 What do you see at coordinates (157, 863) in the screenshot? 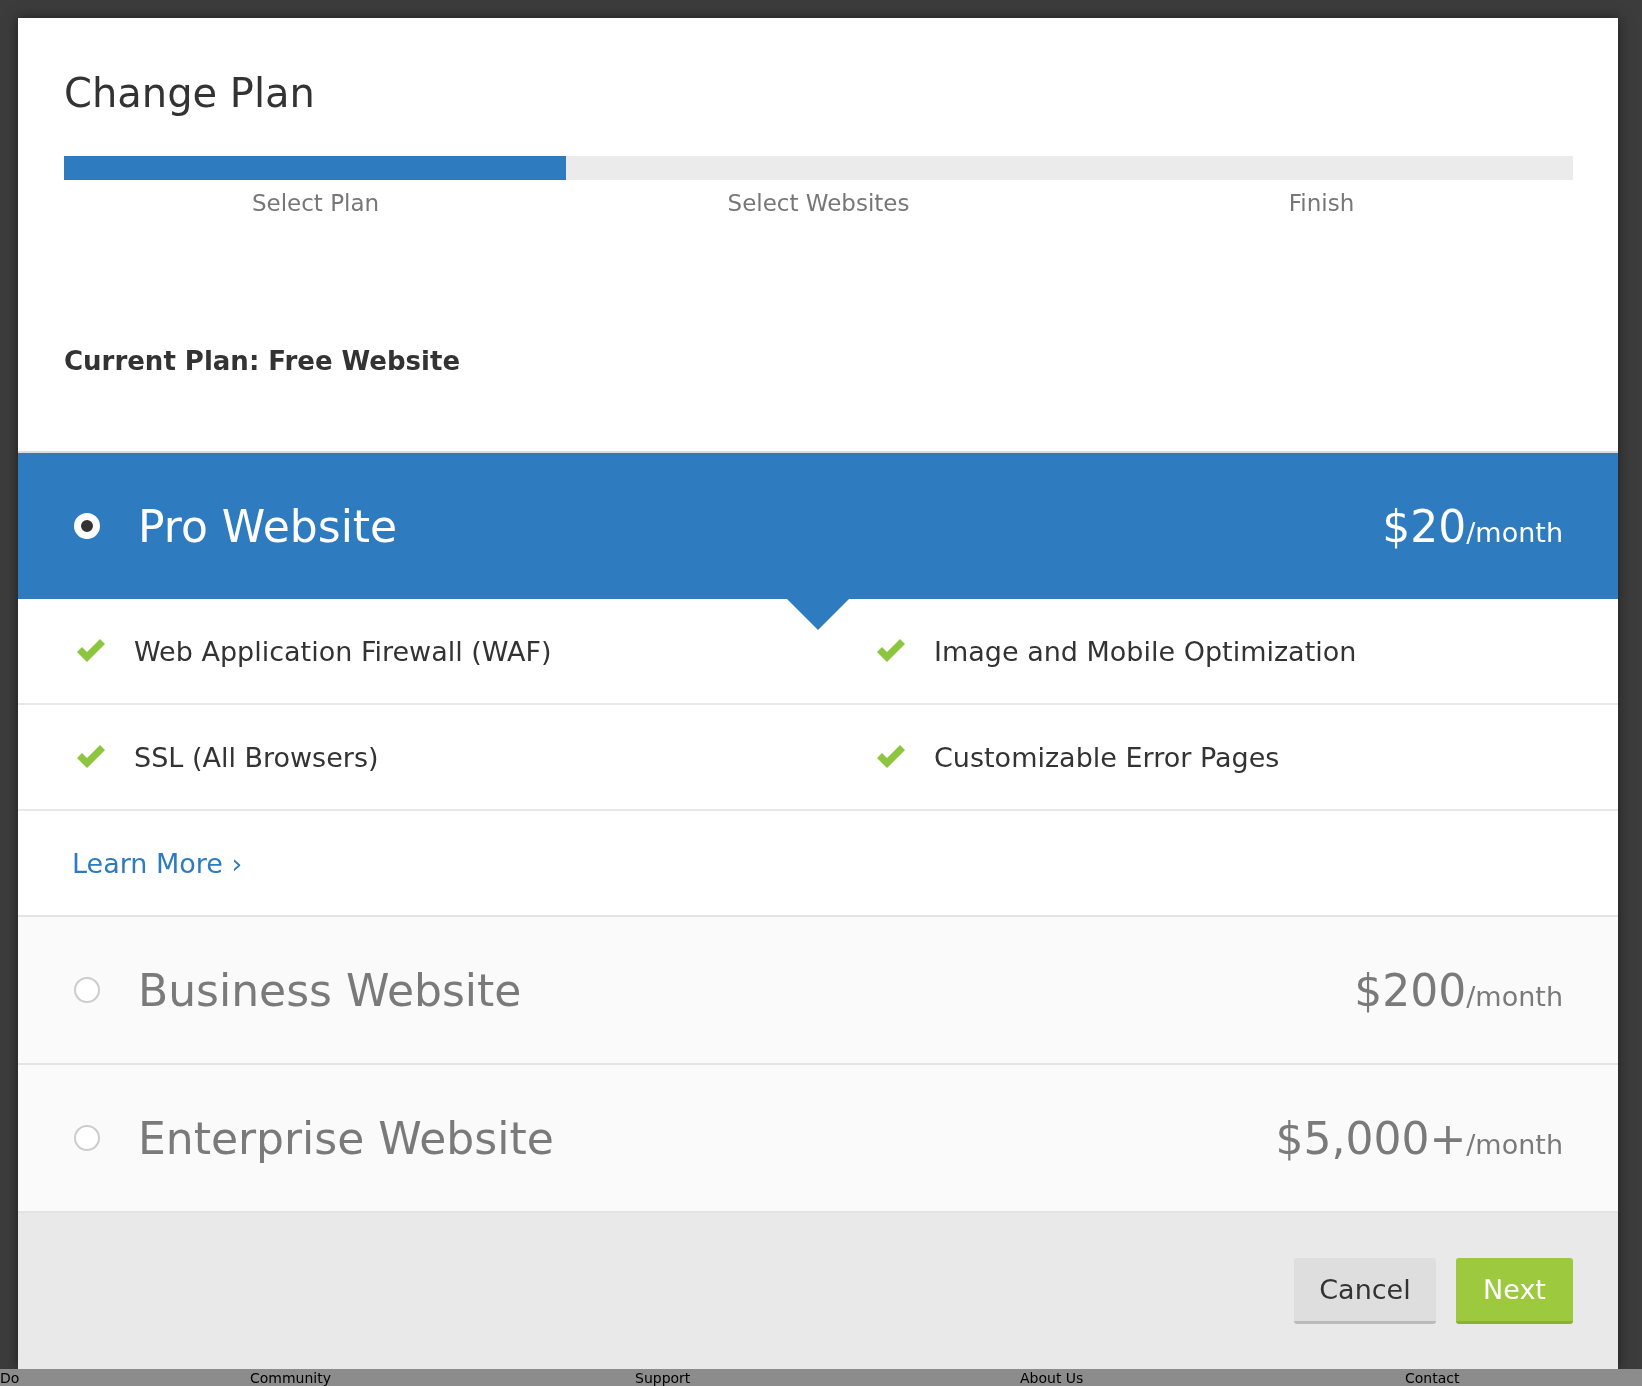
I see `learn-more-link: Learn More ›` at bounding box center [157, 863].